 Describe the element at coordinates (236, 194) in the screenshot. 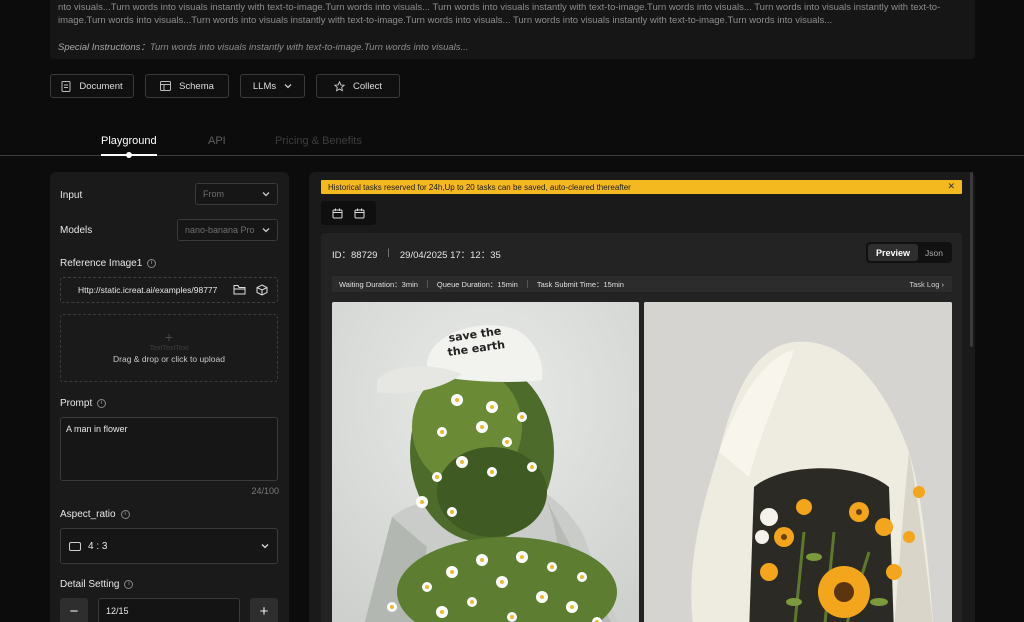

I see `input-select: From` at that location.